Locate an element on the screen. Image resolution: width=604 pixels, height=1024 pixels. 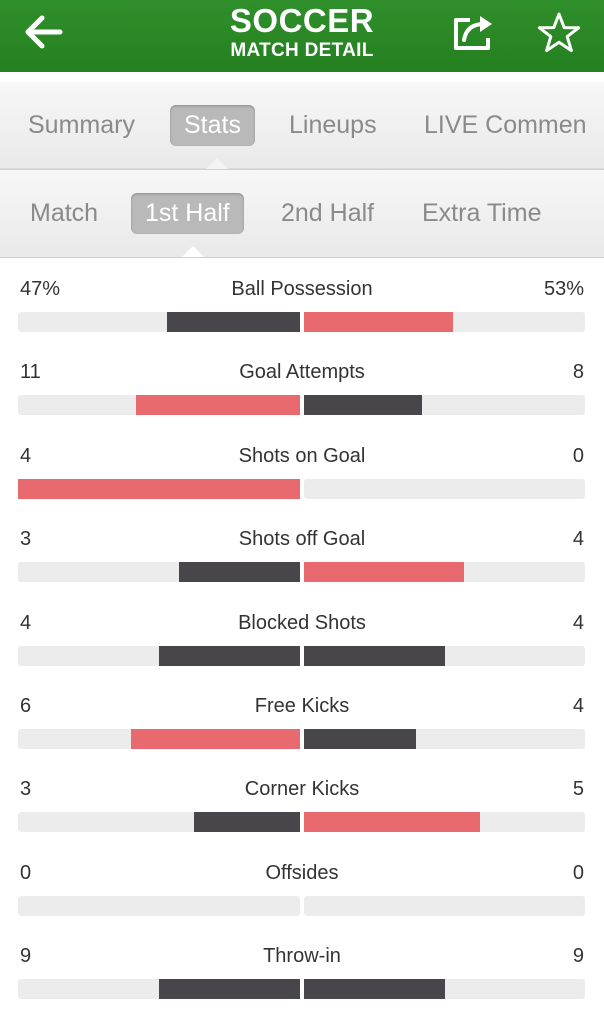
period-extra-time: Extra Time is located at coordinates (481, 213).